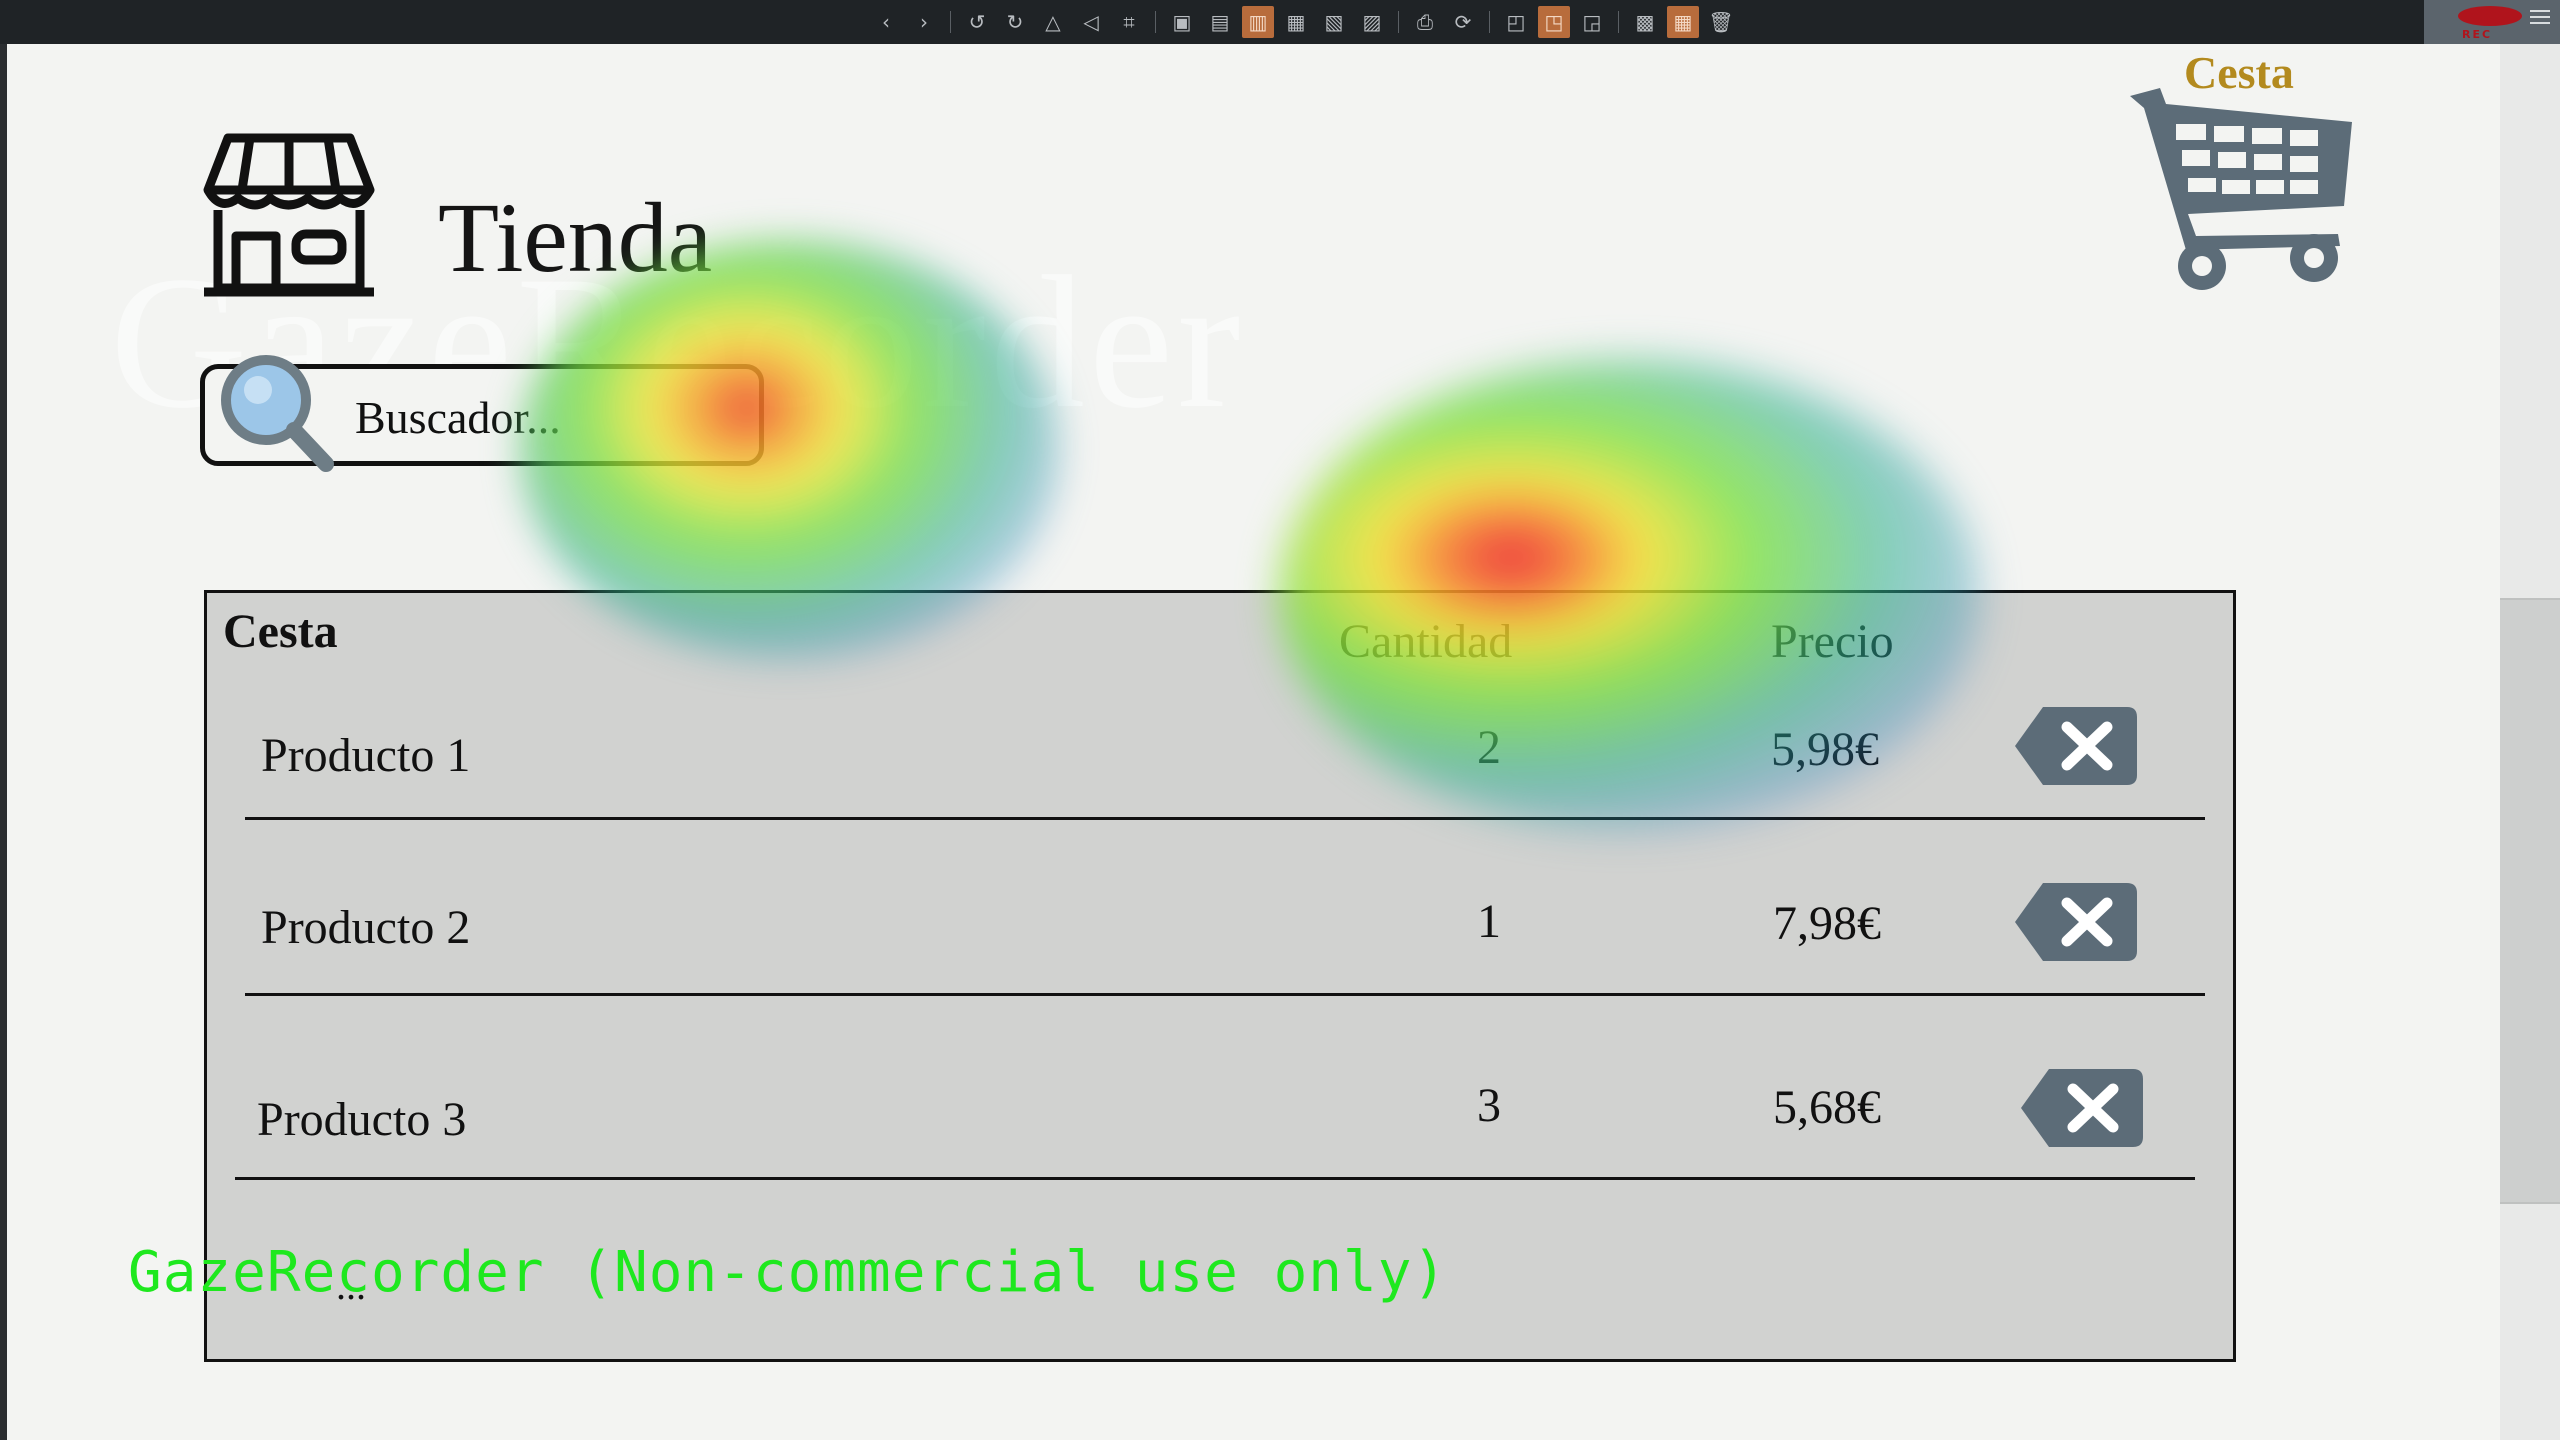  Describe the element at coordinates (1053, 22) in the screenshot. I see `flip-icon: △` at that location.